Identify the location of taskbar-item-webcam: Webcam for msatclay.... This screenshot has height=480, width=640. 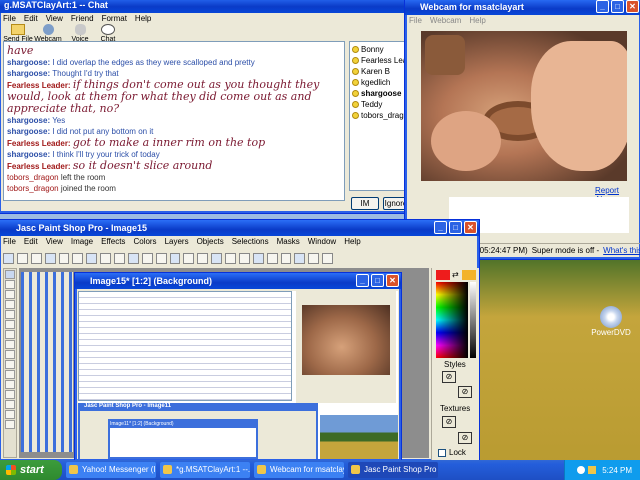
(299, 470).